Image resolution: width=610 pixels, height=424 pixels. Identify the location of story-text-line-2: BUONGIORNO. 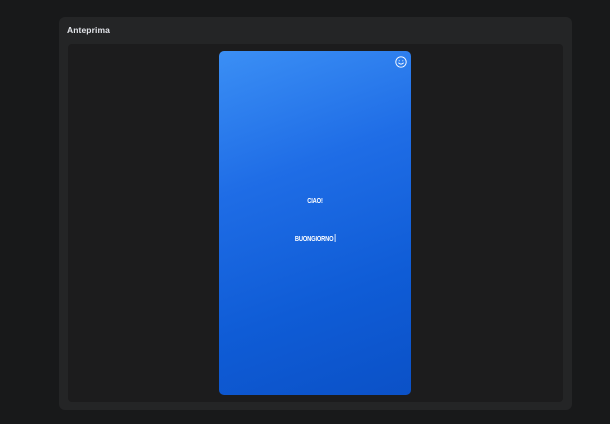
(314, 238).